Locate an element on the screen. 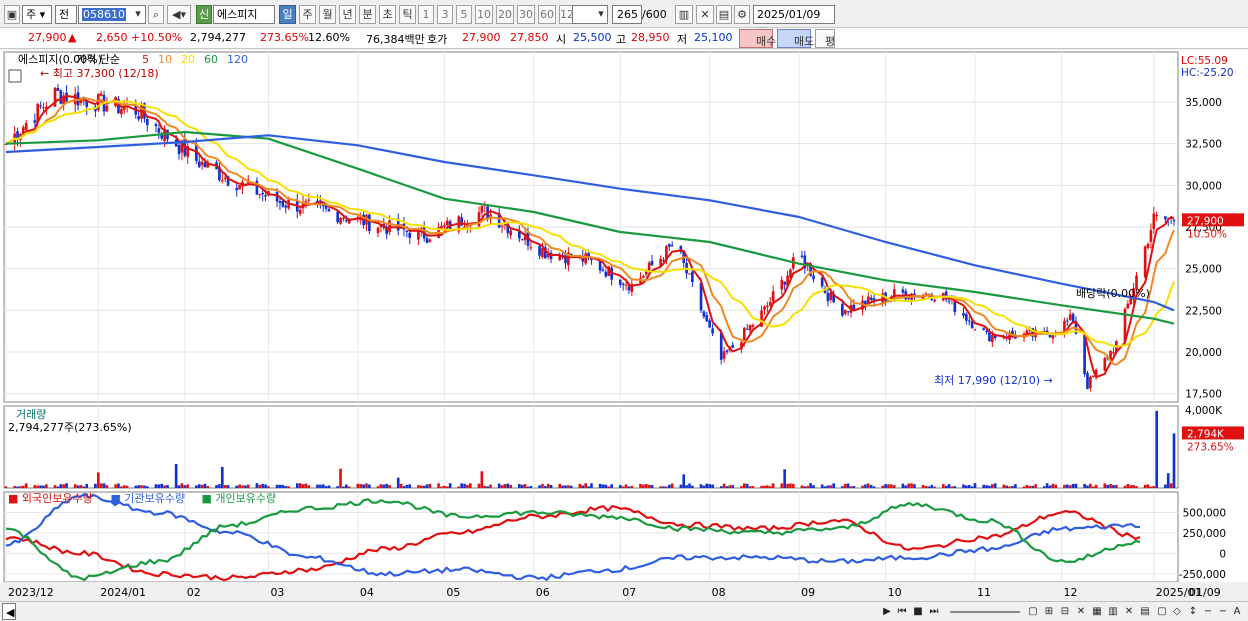 The width and height of the screenshot is (1248, 621). date-input: 2025/01/09 ▦ is located at coordinates (794, 21).